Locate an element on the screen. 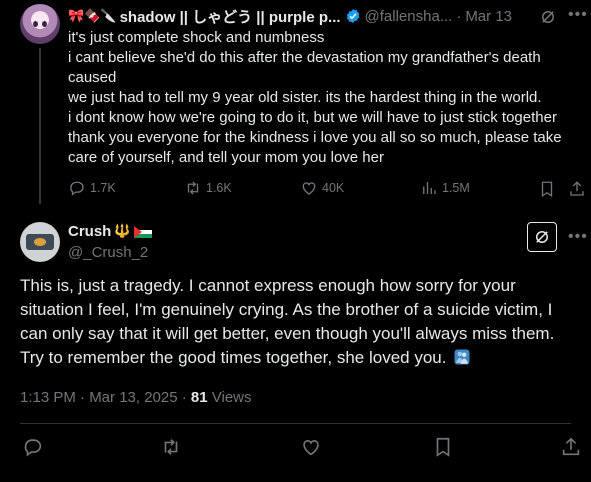 The width and height of the screenshot is (591, 482). post-meta: 1:13 PM · Mar 13, 2025 · 81 Views is located at coordinates (136, 397).